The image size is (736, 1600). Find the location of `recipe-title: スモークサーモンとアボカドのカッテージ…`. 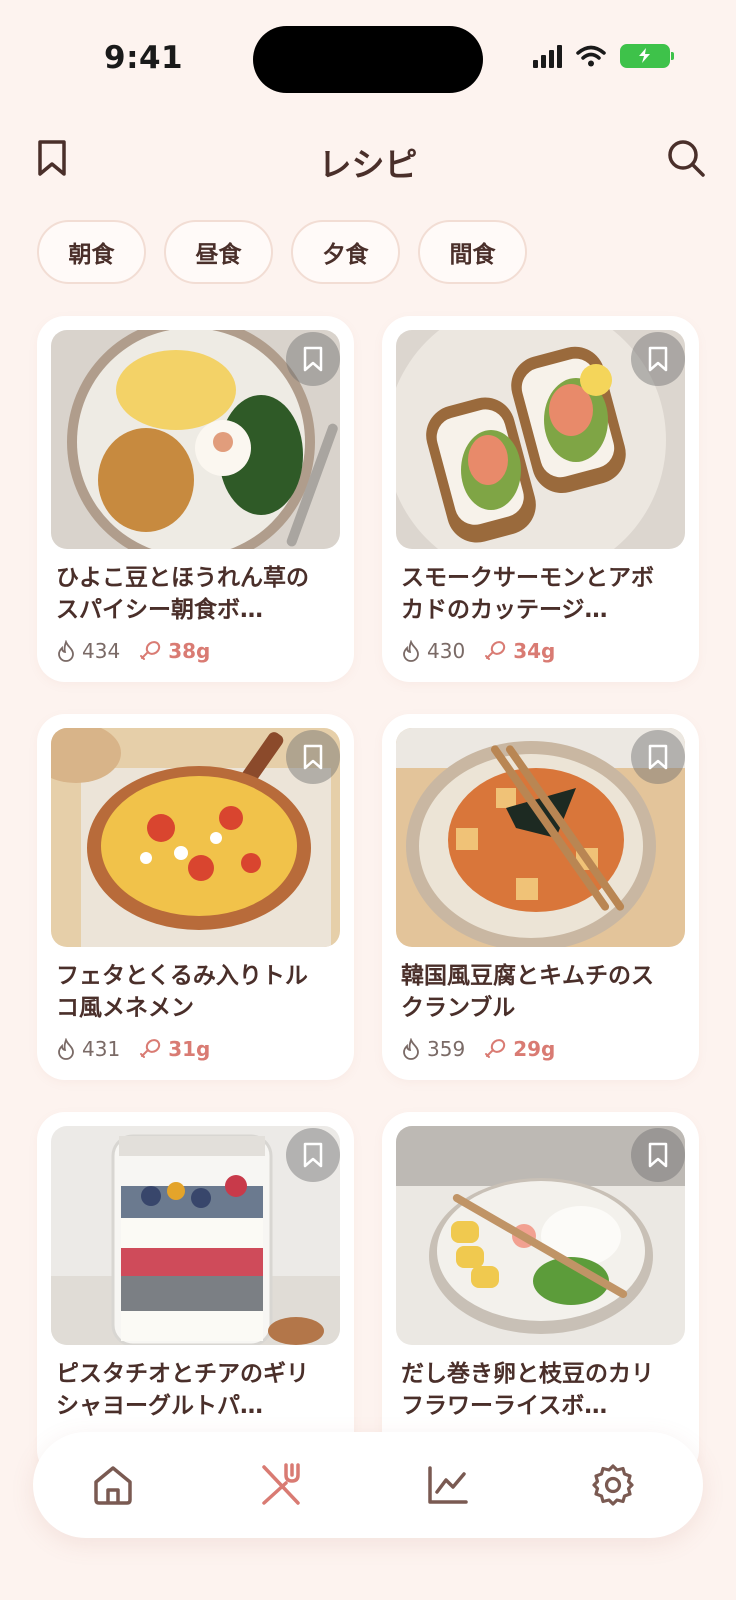

recipe-title: スモークサーモンとアボカドのカッテージ… is located at coordinates (527, 594).